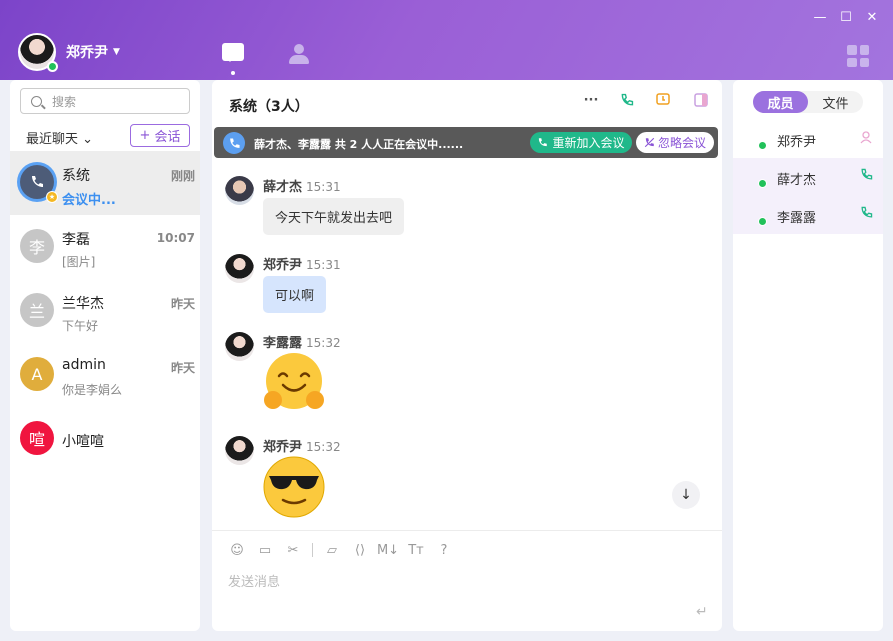  I want to click on new-chat-label: 会话, so click(167, 137).